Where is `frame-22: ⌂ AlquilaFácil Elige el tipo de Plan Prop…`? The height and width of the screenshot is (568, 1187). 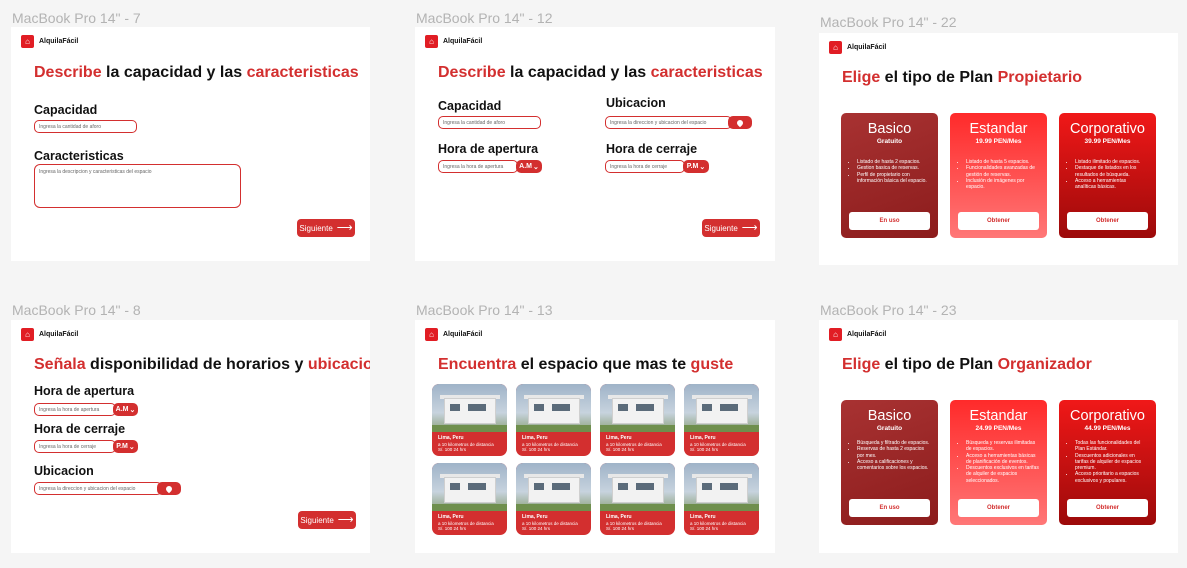
frame-22: ⌂ AlquilaFácil Elige el tipo de Plan Prop… is located at coordinates (998, 149).